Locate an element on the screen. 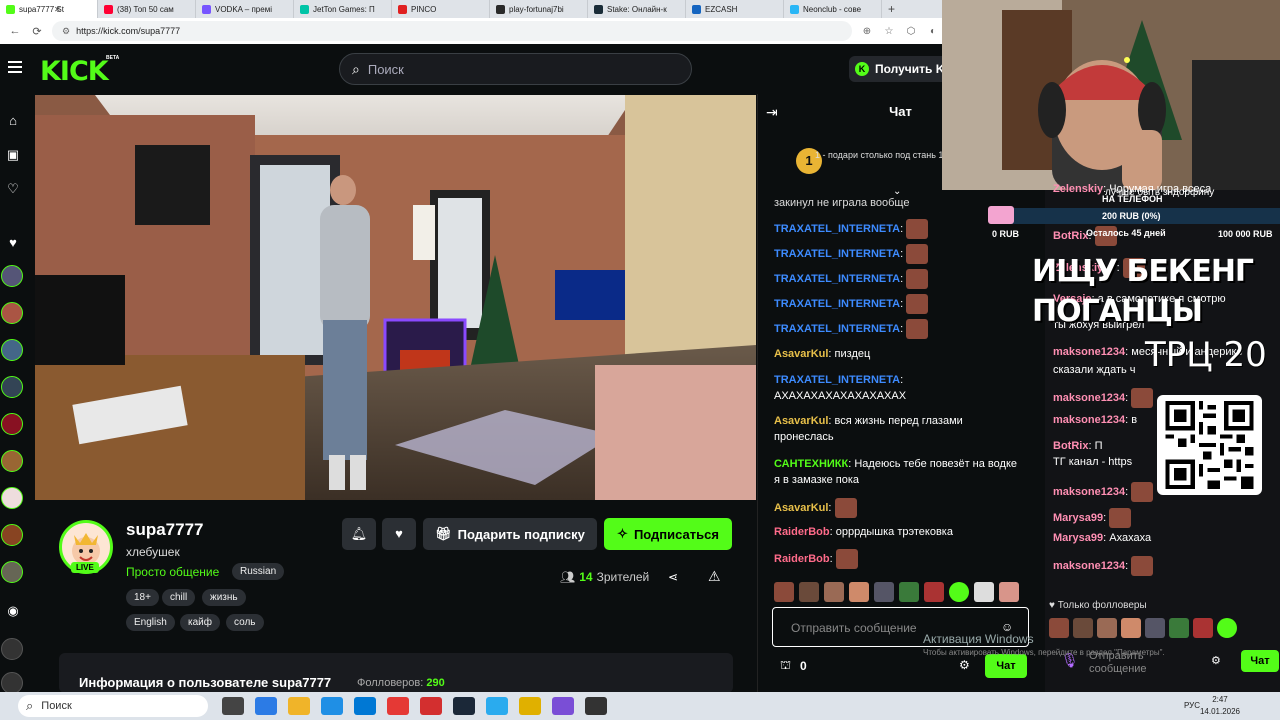 This screenshot has width=1280, height=720. channel-name: supa7777 is located at coordinates (165, 530).